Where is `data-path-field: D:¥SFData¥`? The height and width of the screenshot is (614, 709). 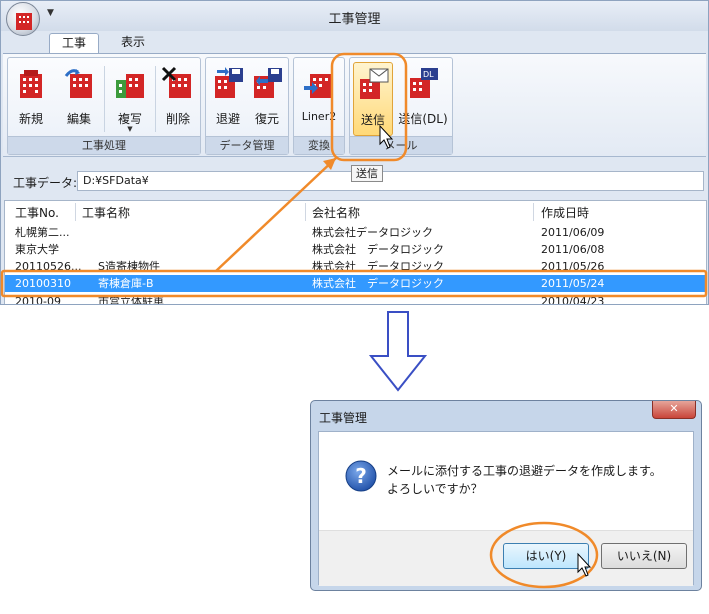 data-path-field: D:¥SFData¥ is located at coordinates (390, 181).